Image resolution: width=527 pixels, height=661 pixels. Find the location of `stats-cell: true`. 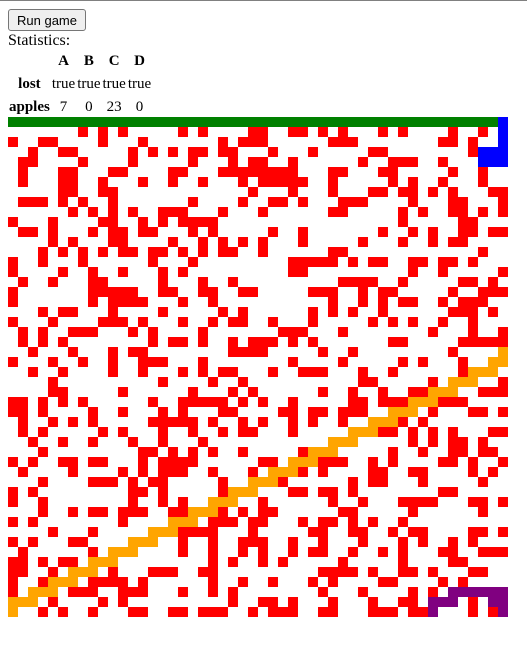

stats-cell: true is located at coordinates (139, 84).